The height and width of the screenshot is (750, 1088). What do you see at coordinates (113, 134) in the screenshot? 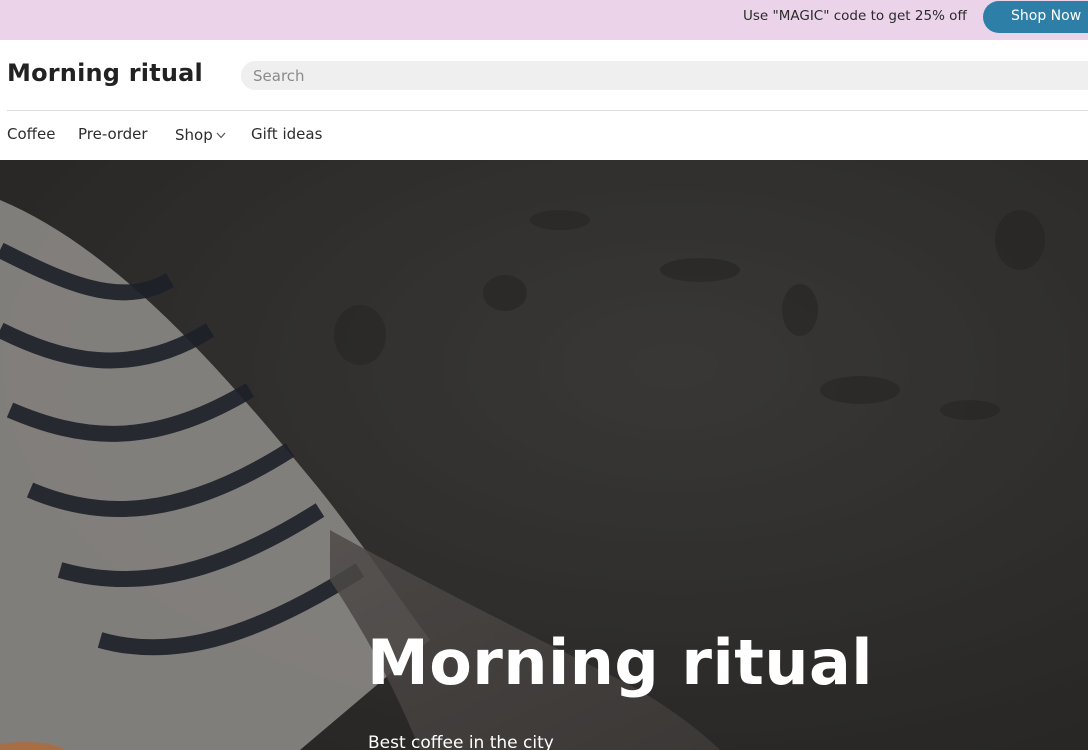
I see `nav-item-pre-order: Pre-order` at bounding box center [113, 134].